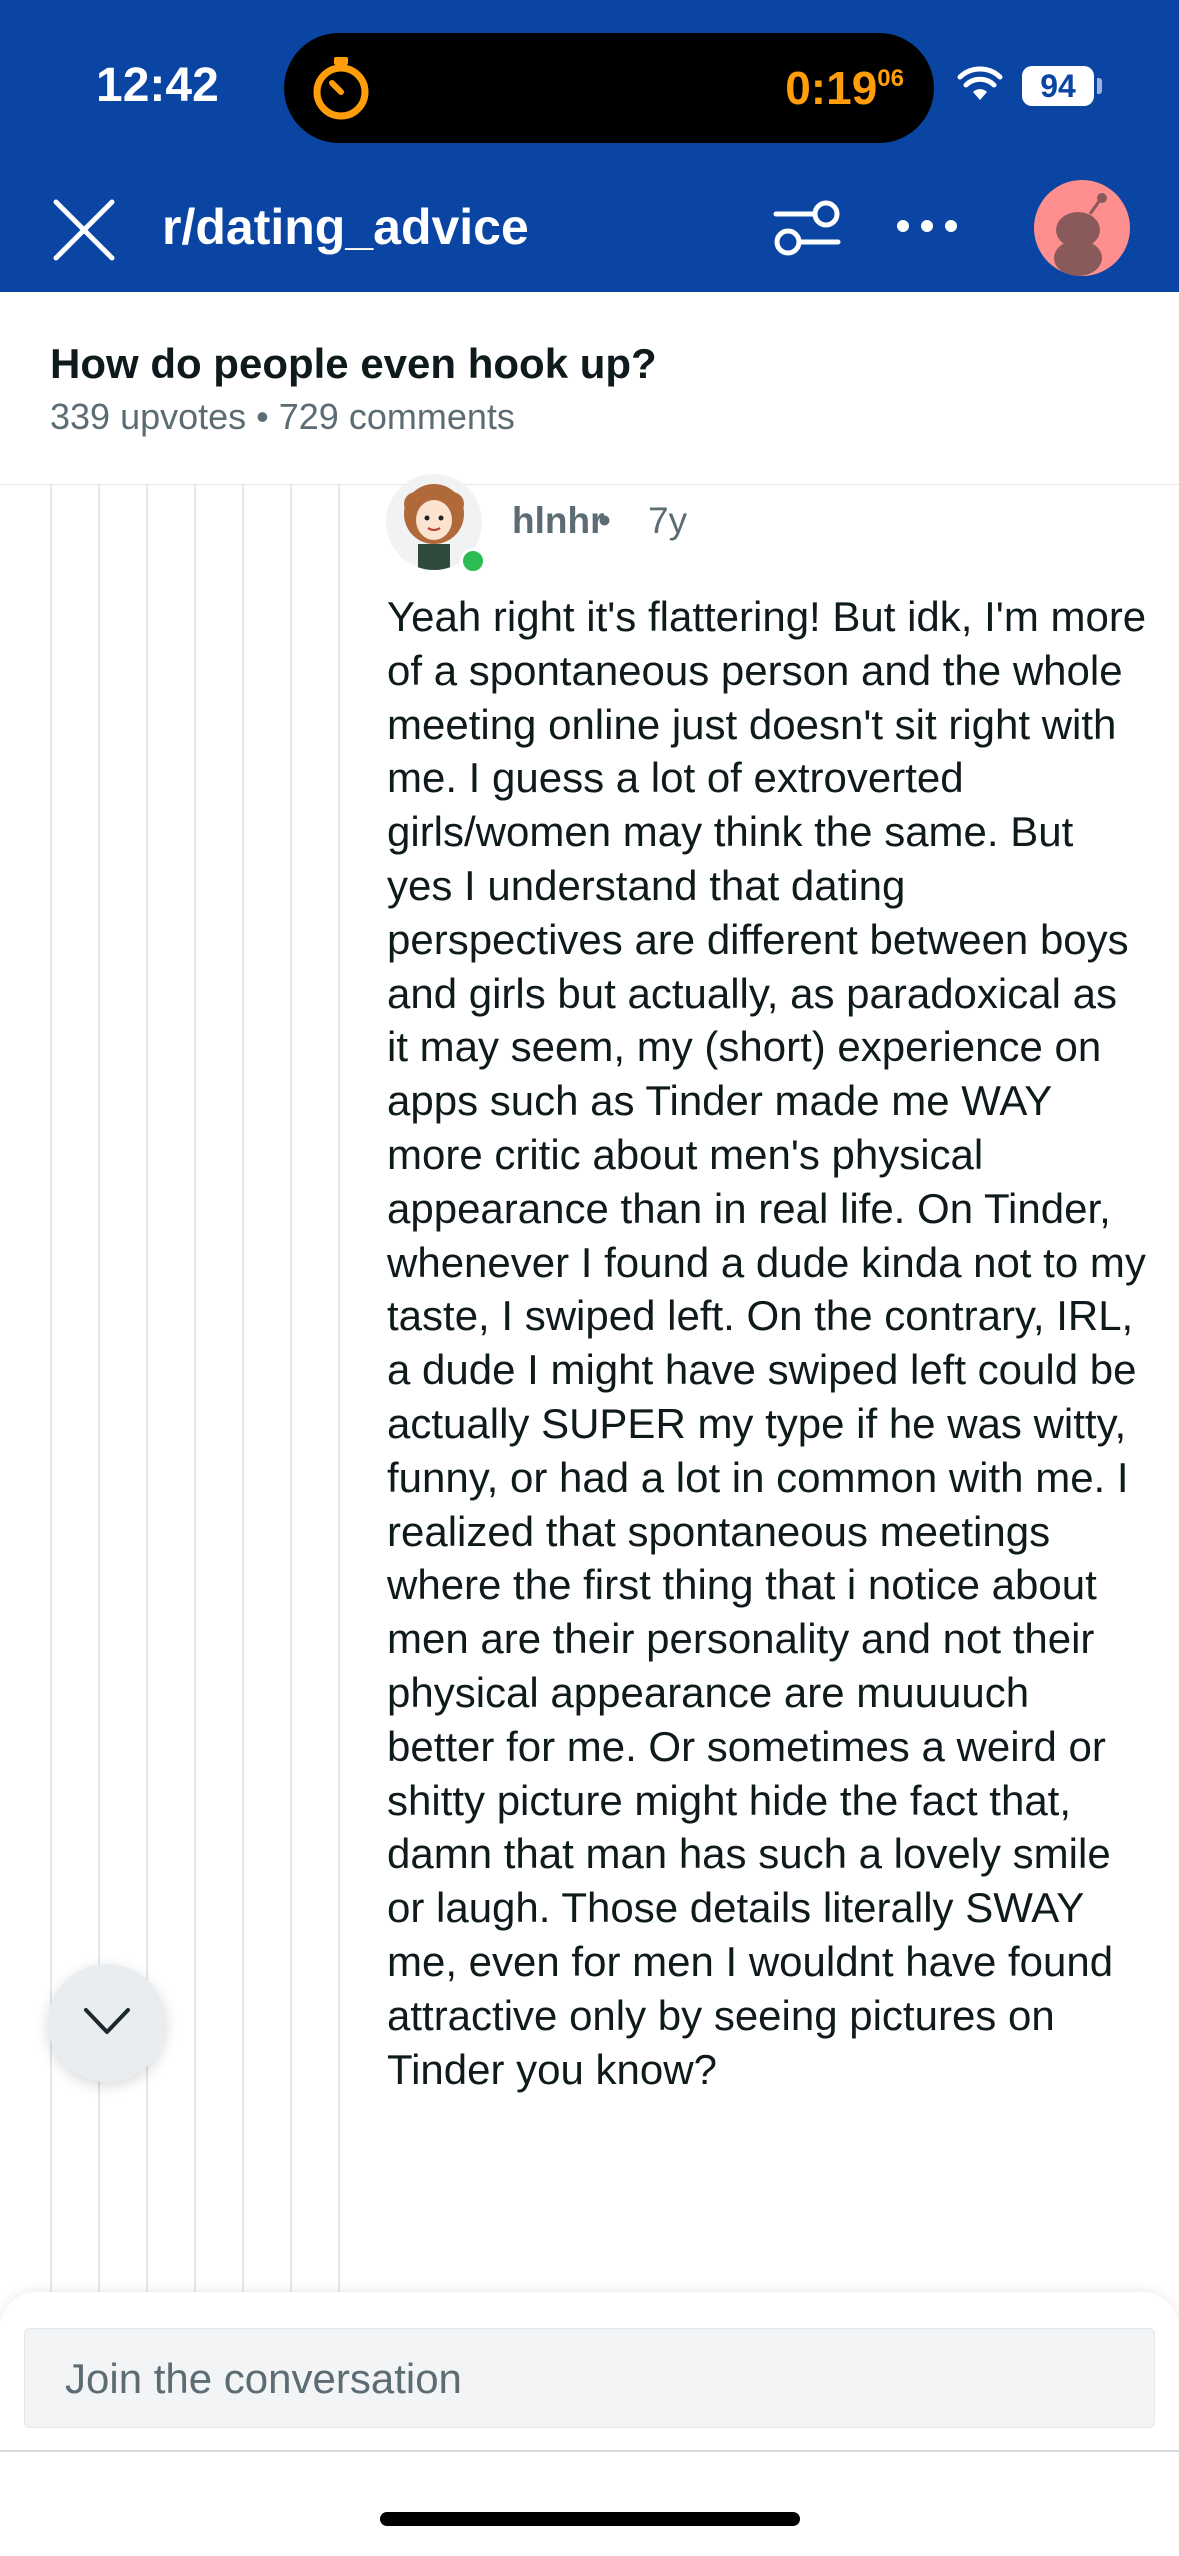 Image resolution: width=1179 pixels, height=2556 pixels. Describe the element at coordinates (890, 78) in the screenshot. I see `timer-fraction: 06` at that location.